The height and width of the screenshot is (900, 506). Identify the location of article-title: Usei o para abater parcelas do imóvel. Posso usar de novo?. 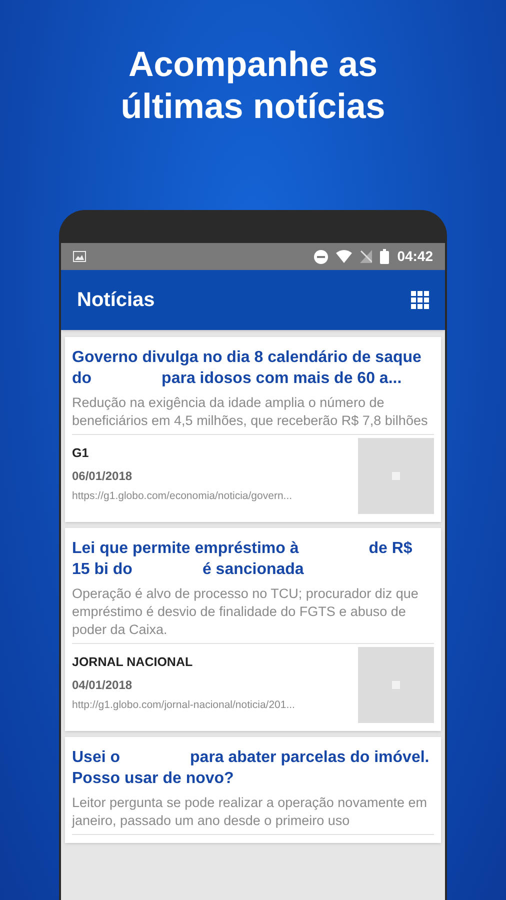
(253, 768).